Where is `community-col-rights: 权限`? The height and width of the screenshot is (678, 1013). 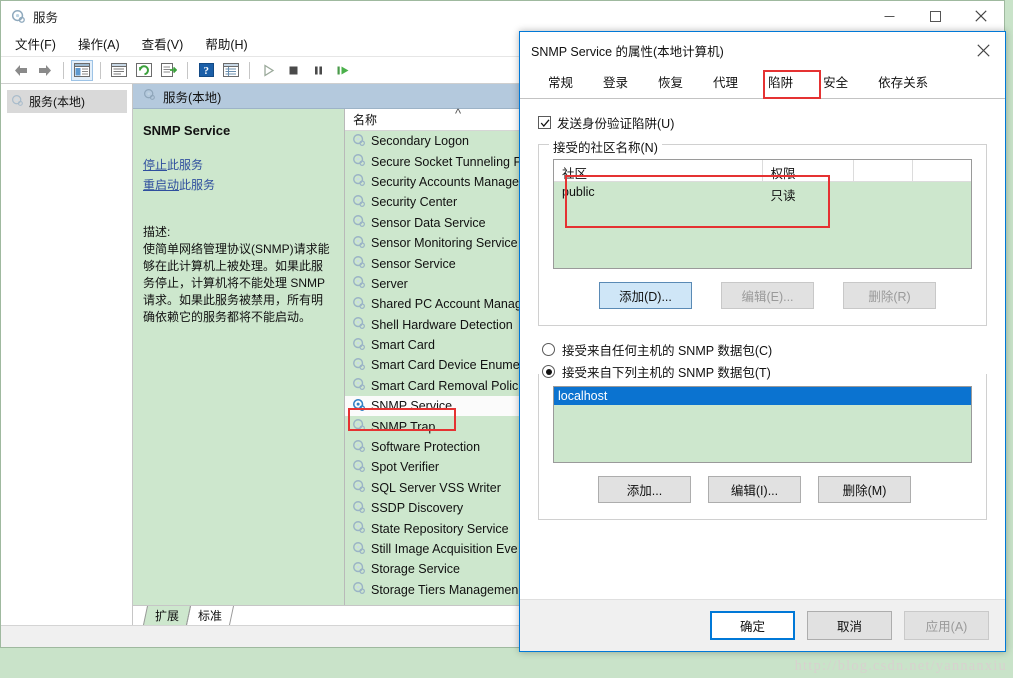
community-col-rights: 权限 is located at coordinates (809, 170).